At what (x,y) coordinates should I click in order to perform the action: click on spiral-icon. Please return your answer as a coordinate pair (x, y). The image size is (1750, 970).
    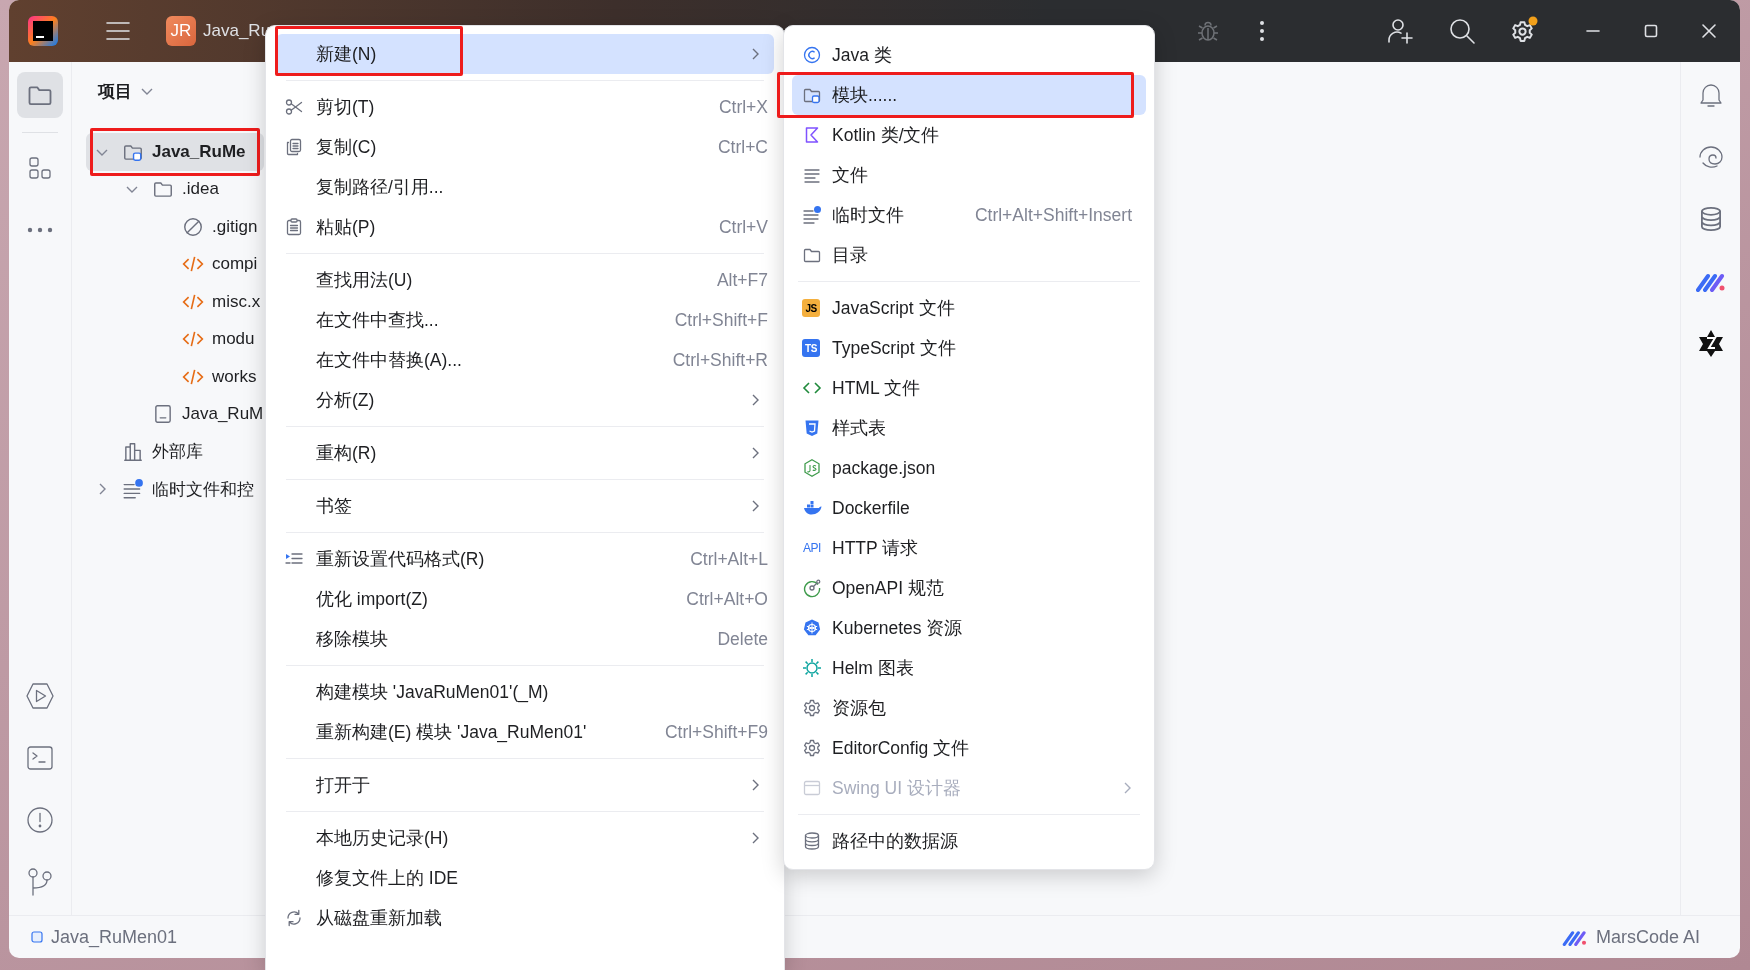
    Looking at the image, I should click on (1710, 157).